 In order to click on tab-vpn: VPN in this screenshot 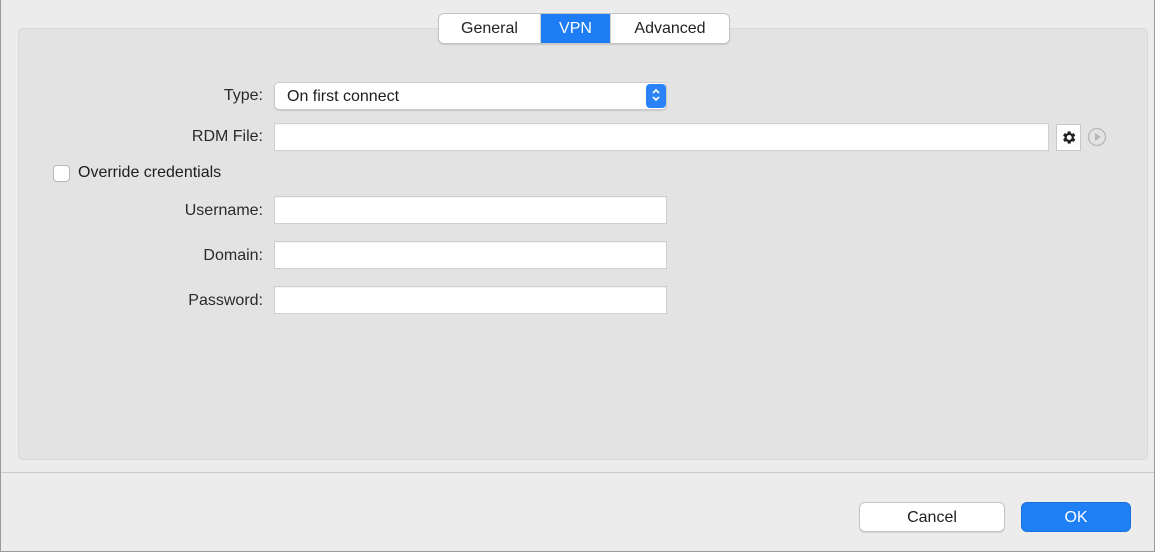, I will do `click(575, 28)`.